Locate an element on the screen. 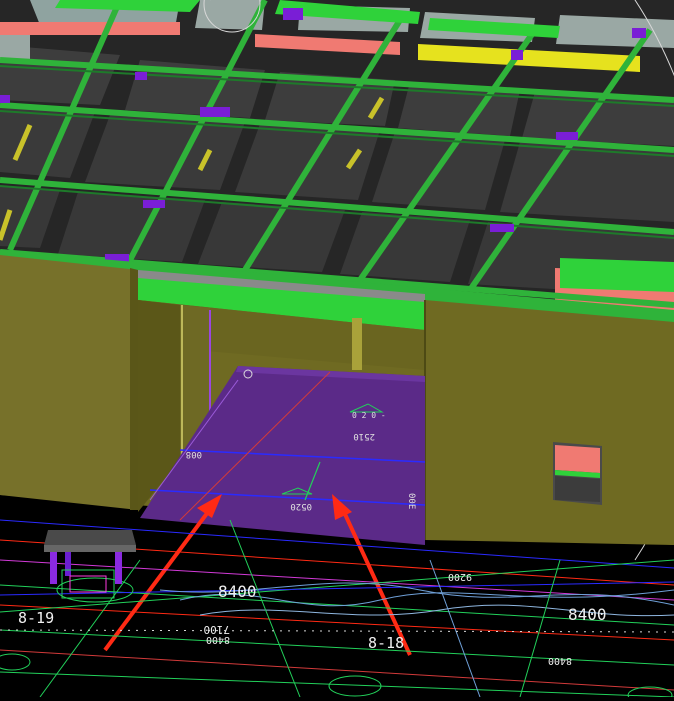 The image size is (674, 701). left-wall-segment is located at coordinates (69, 382).